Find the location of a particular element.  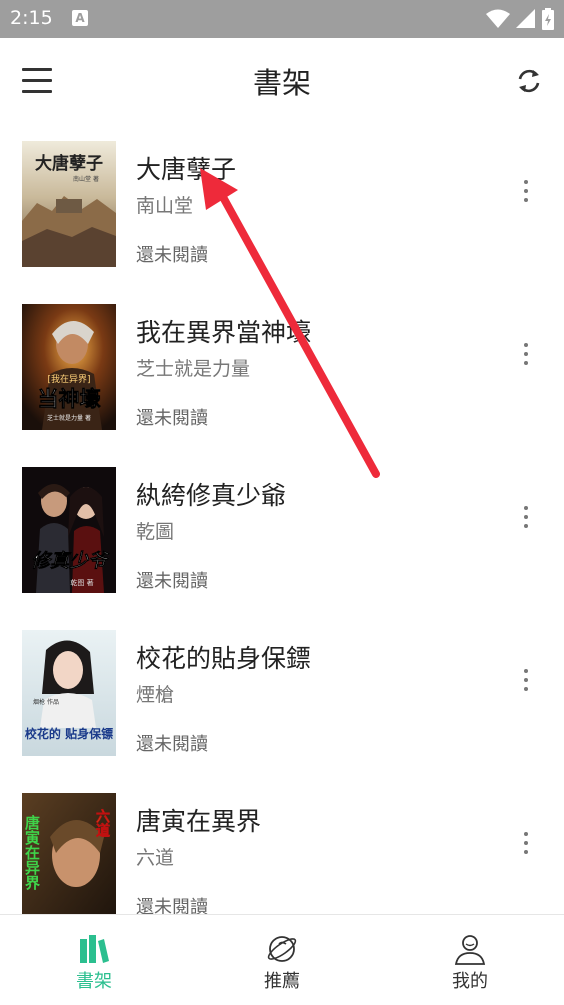

cover-title: 校花的 贴身保镖 is located at coordinates (69, 733).